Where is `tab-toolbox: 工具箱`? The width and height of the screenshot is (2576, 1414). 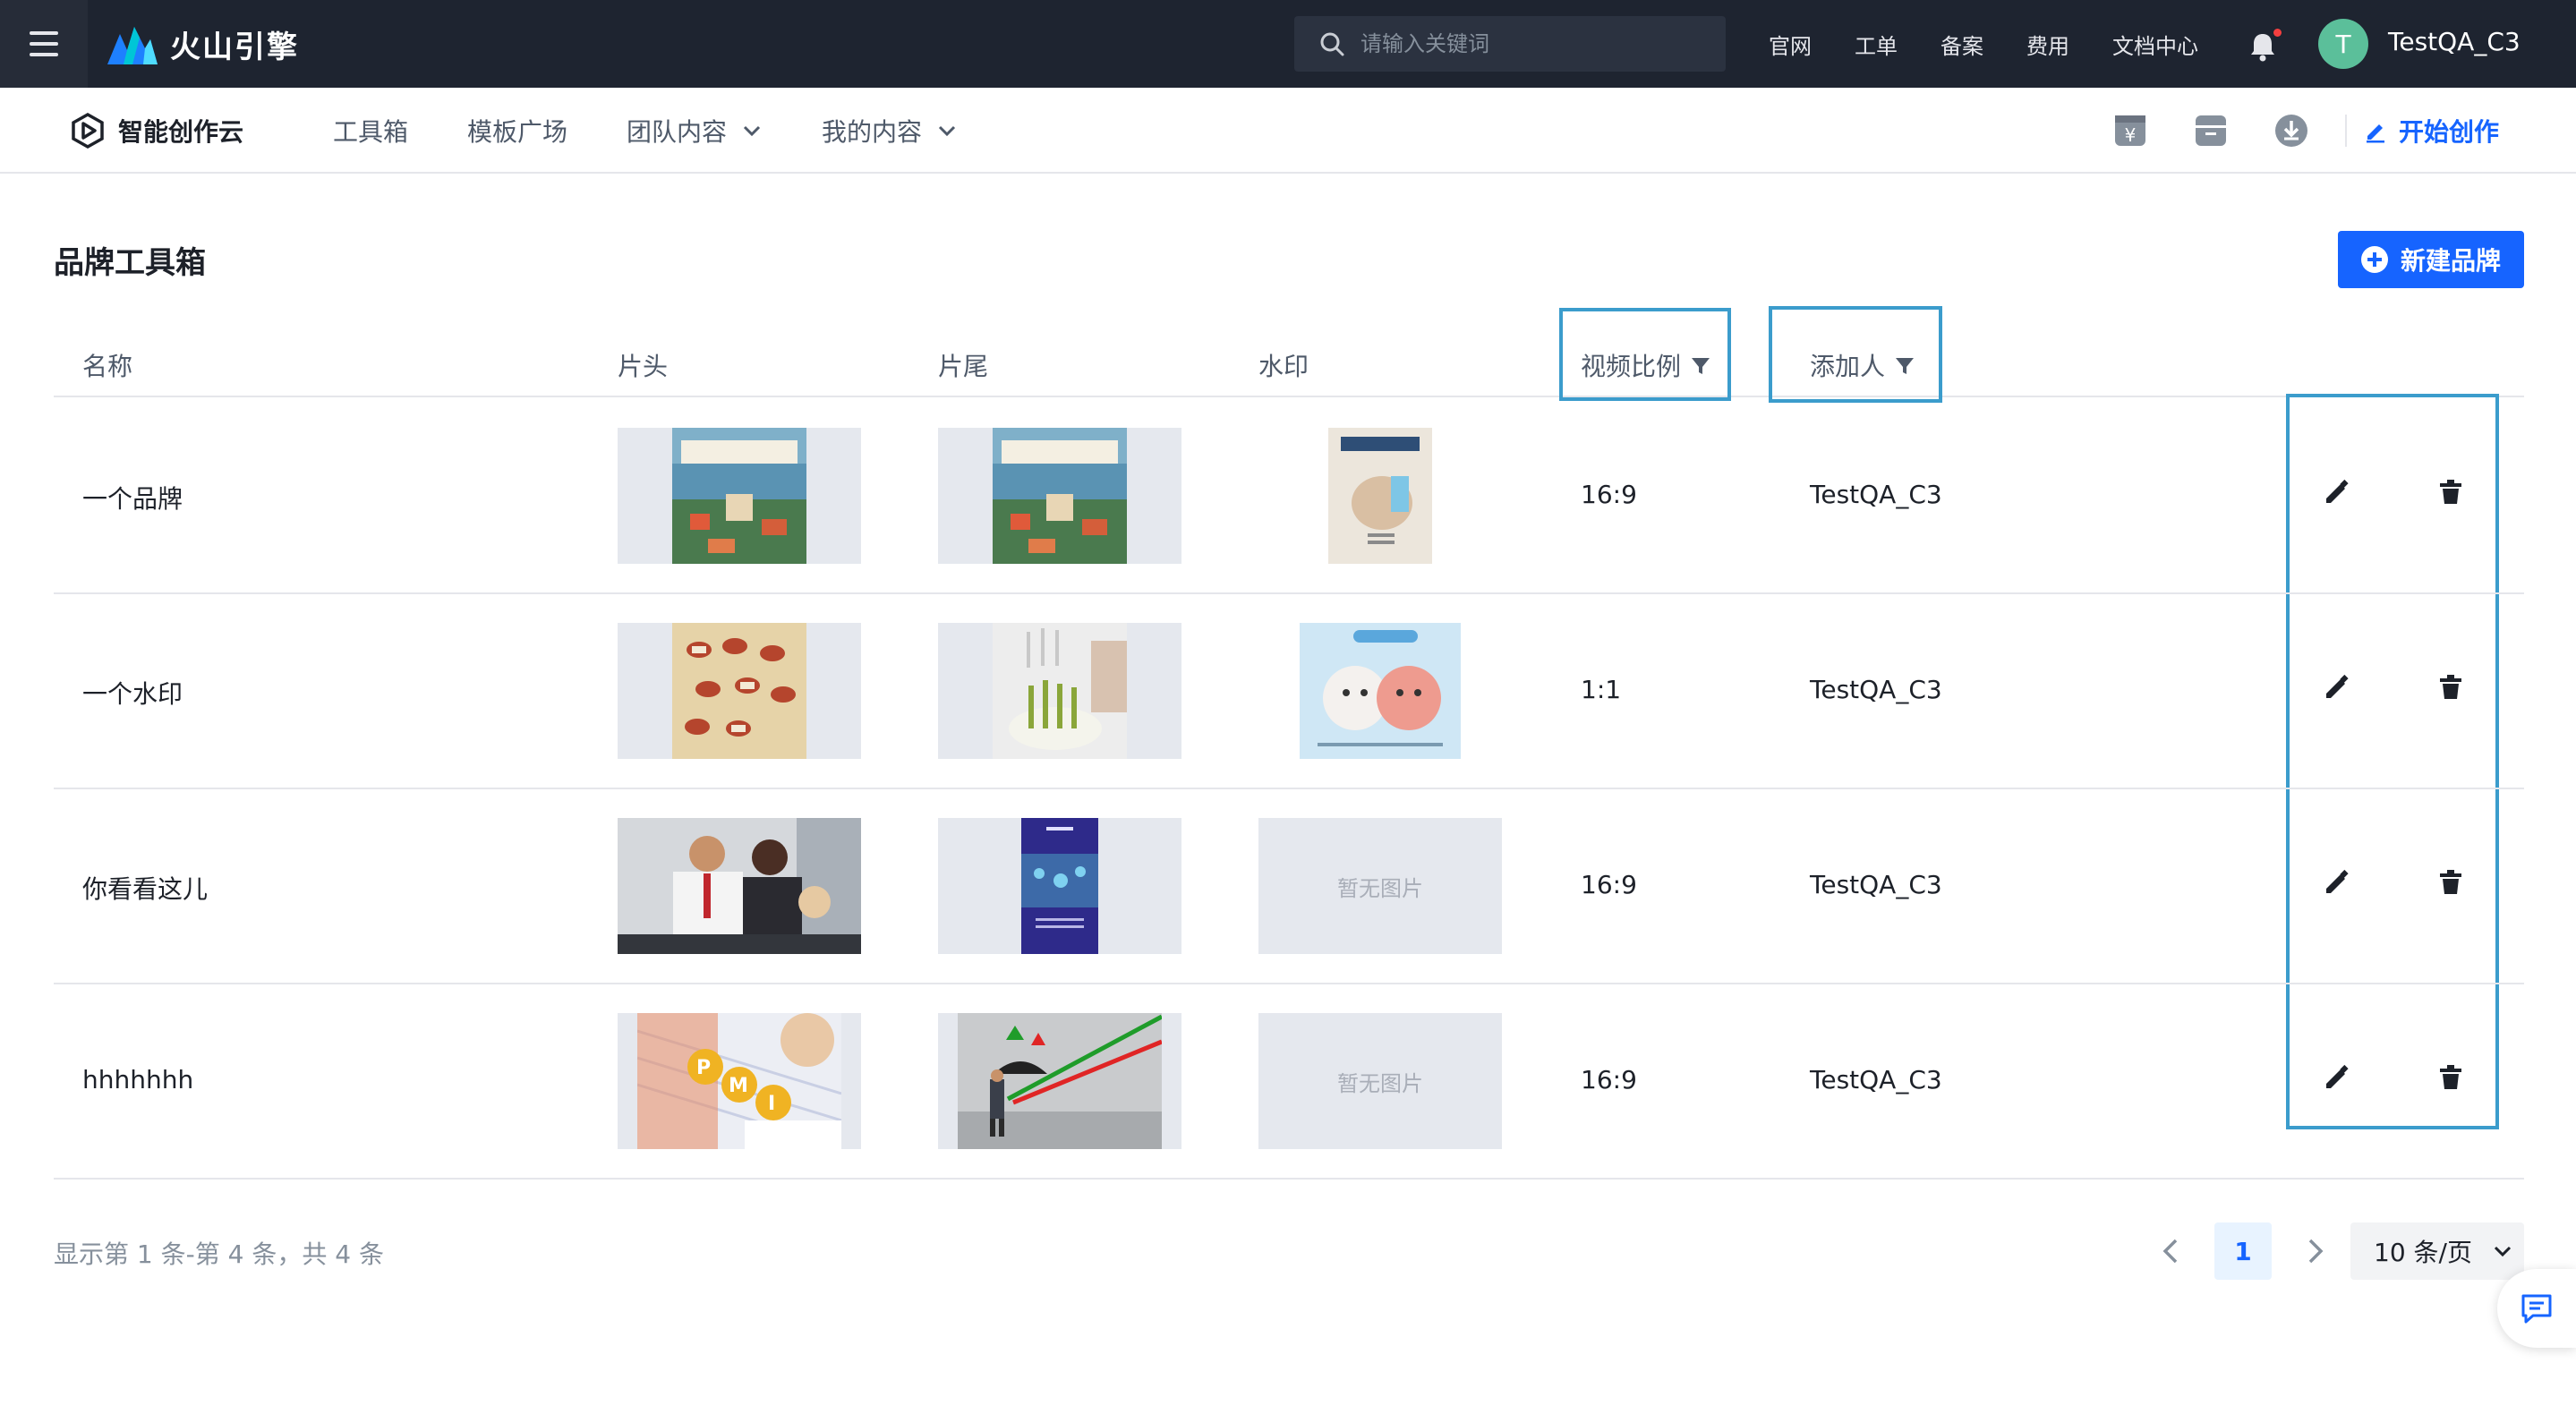
tab-toolbox: 工具箱 is located at coordinates (370, 131).